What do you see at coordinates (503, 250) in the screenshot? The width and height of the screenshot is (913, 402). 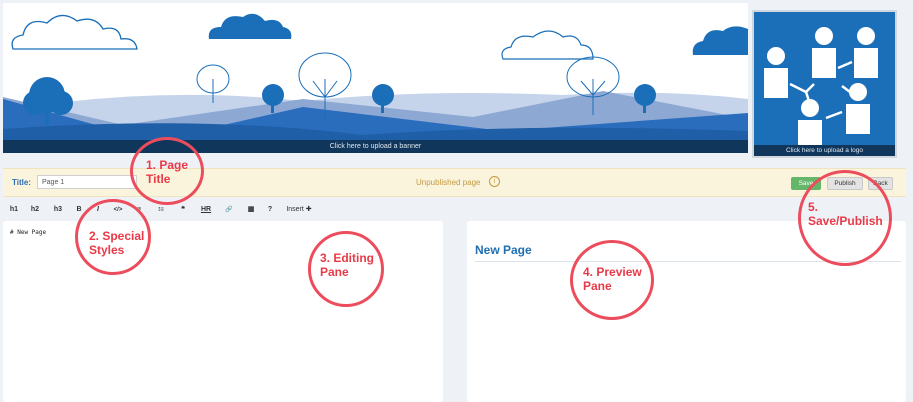 I see `preview-heading: New Page` at bounding box center [503, 250].